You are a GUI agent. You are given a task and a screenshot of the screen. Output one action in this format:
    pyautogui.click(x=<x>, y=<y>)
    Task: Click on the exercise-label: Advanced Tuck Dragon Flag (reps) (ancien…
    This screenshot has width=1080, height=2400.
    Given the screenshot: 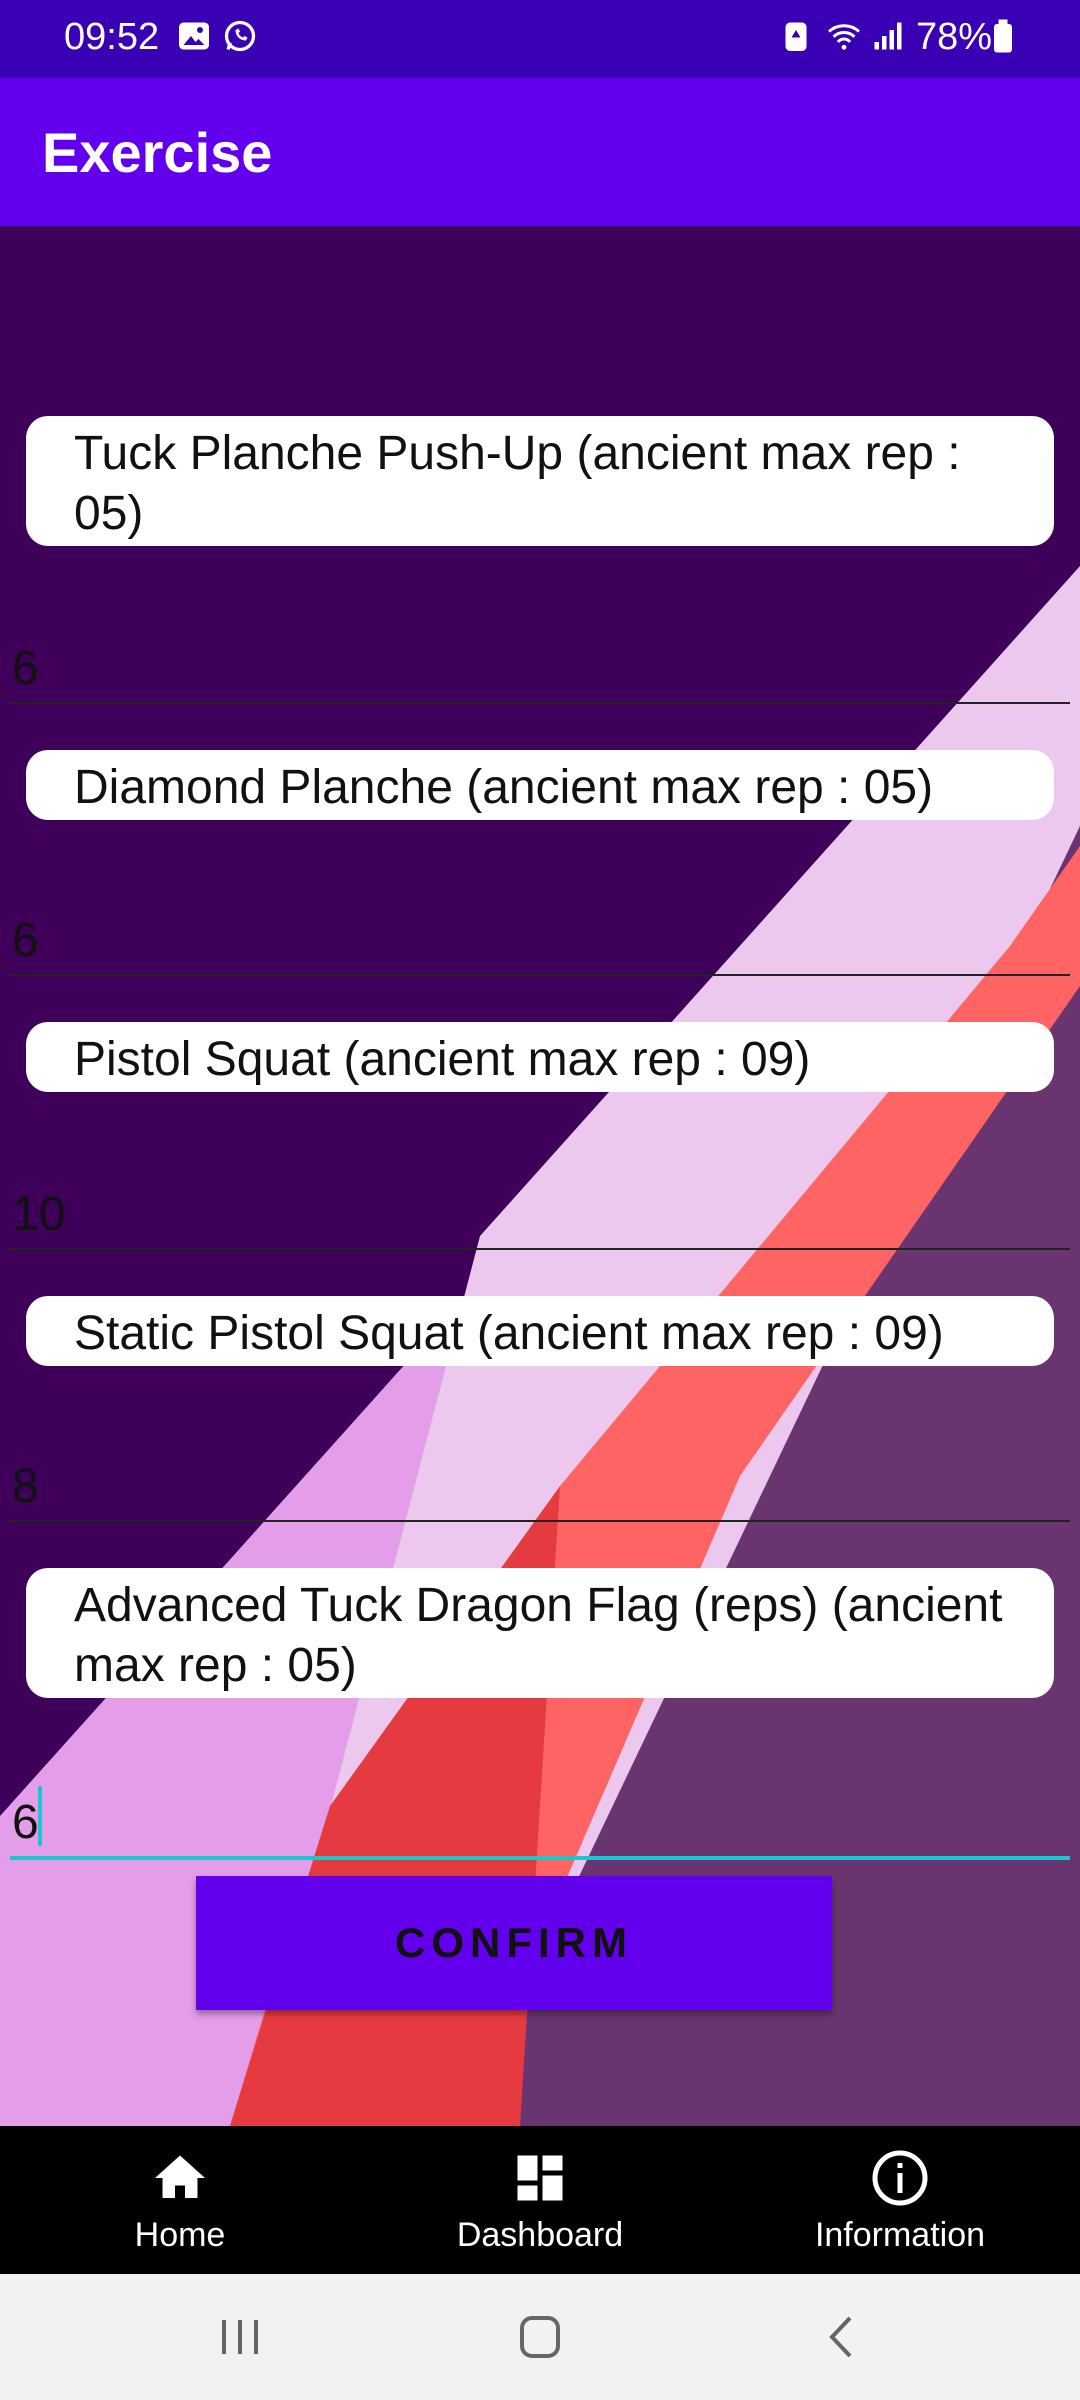 What is the action you would take?
    pyautogui.click(x=540, y=1633)
    